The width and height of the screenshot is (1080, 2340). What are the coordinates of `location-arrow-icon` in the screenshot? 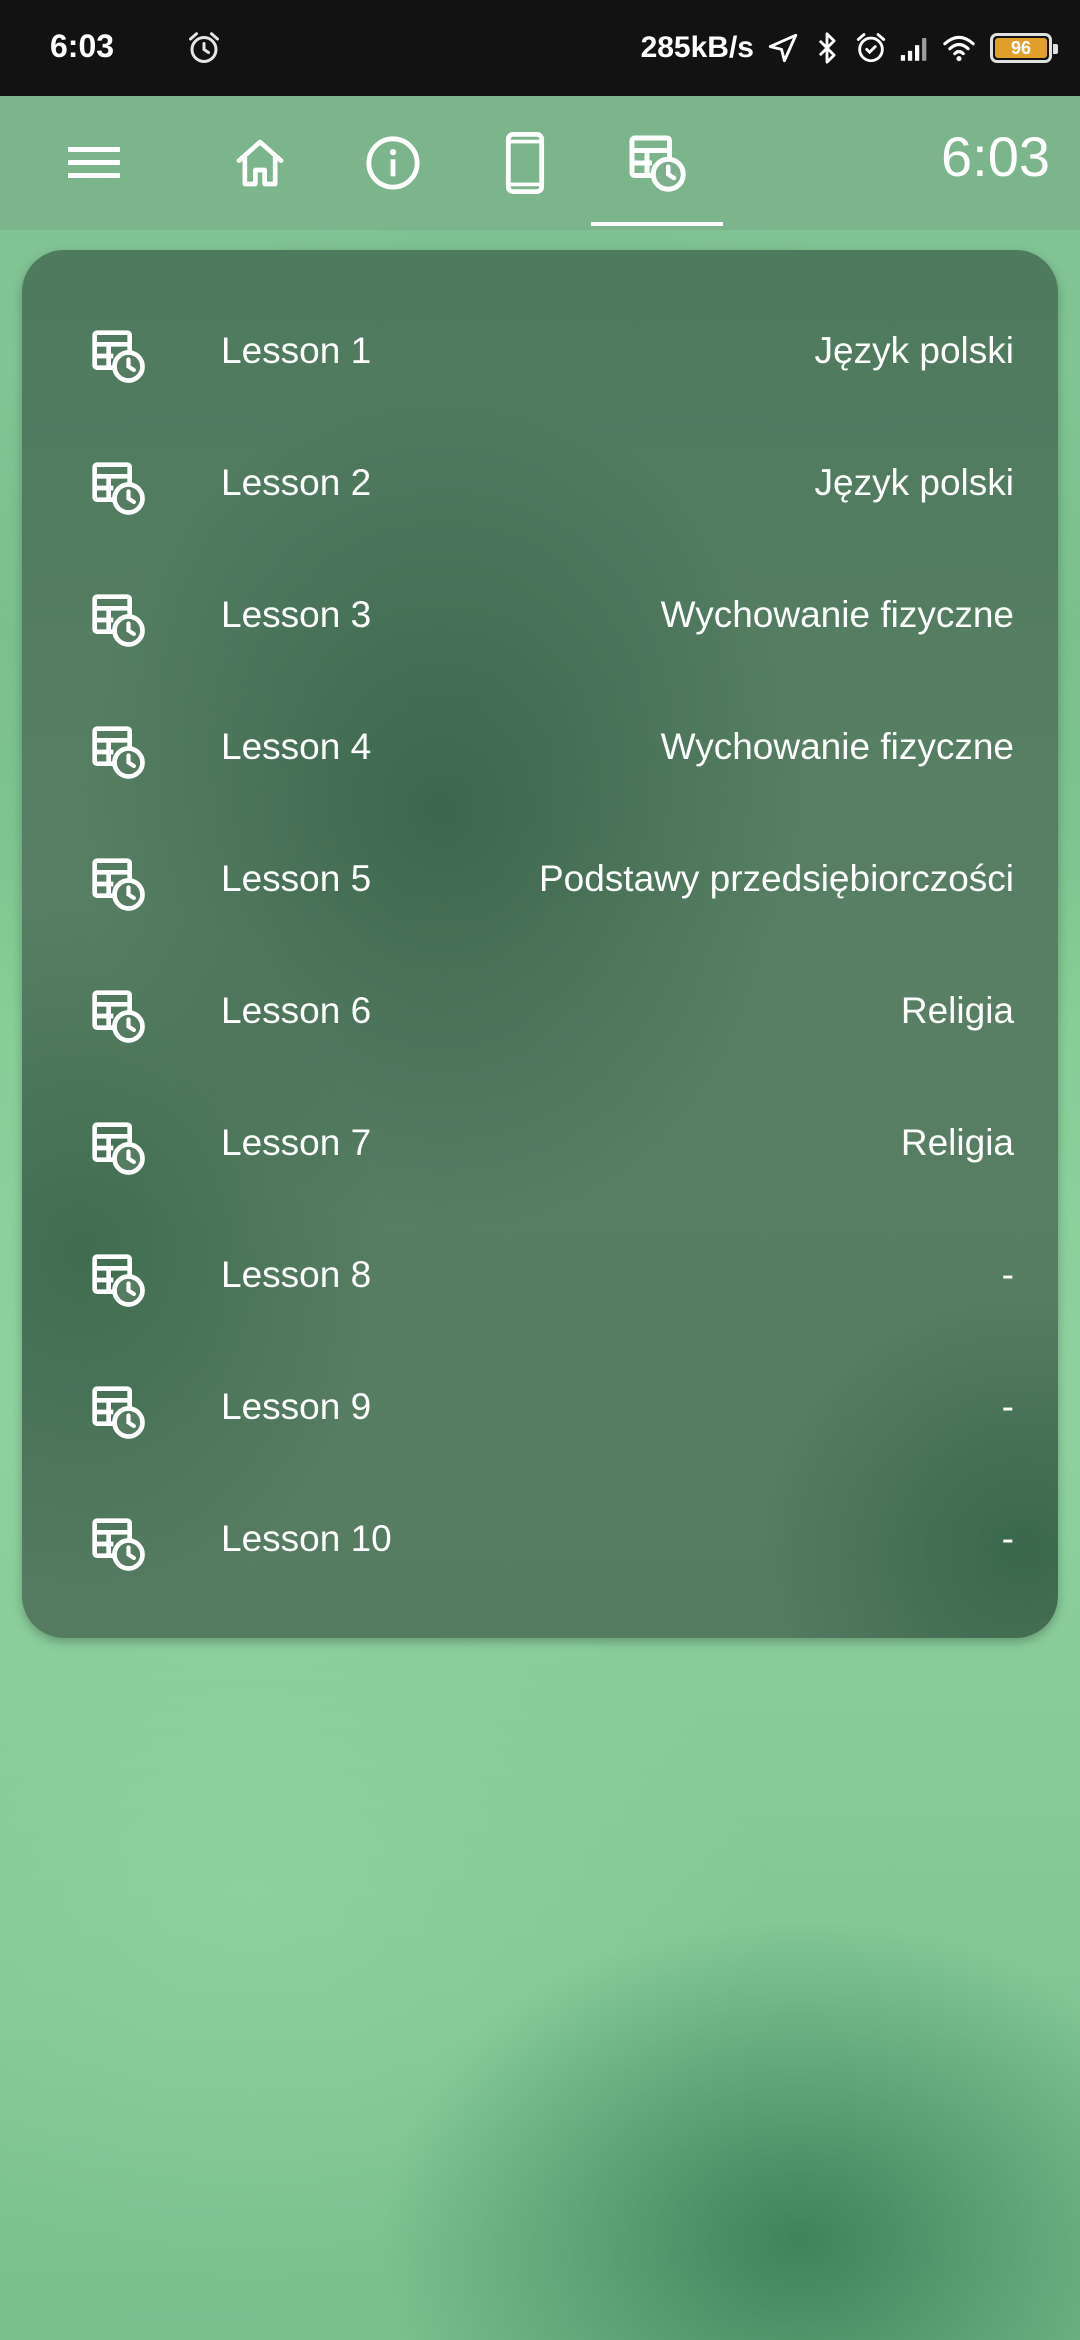 It's located at (783, 48).